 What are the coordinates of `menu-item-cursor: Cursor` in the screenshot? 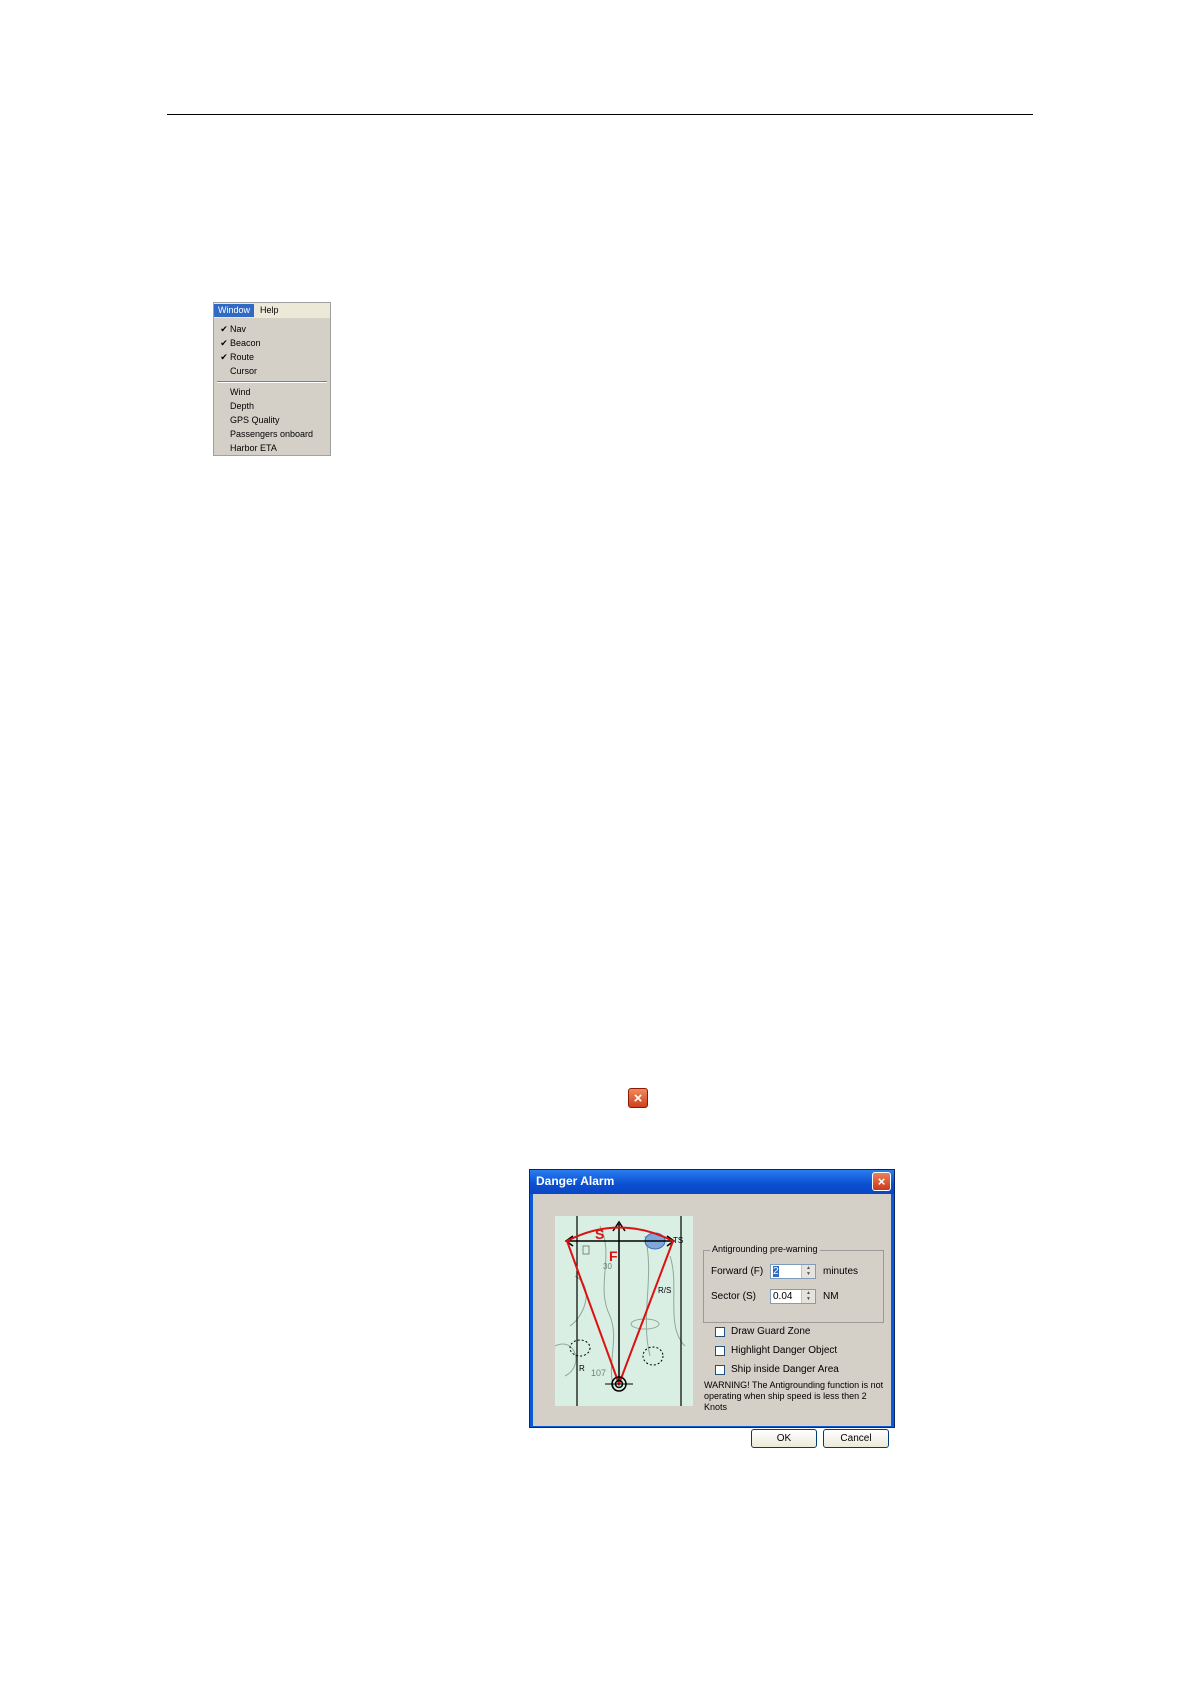 It's located at (272, 371).